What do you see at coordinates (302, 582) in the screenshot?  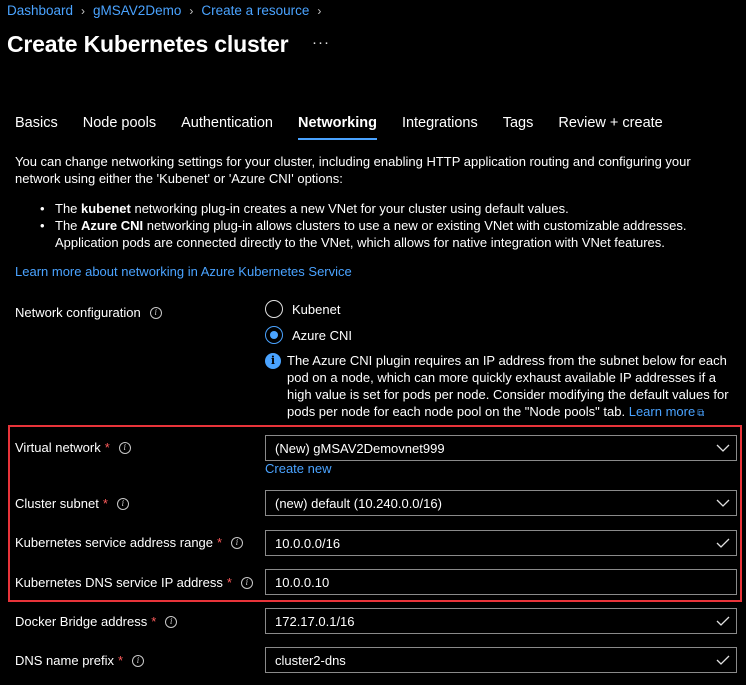 I see `input-value: 10.0.0.10` at bounding box center [302, 582].